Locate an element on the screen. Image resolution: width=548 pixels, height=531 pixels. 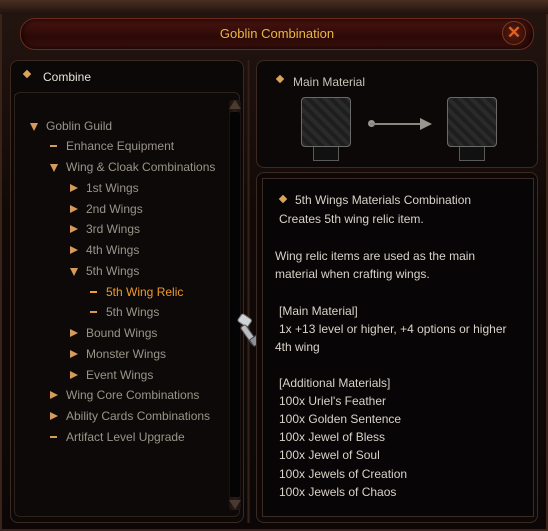
combine-arrow-head is located at coordinates (426, 124).